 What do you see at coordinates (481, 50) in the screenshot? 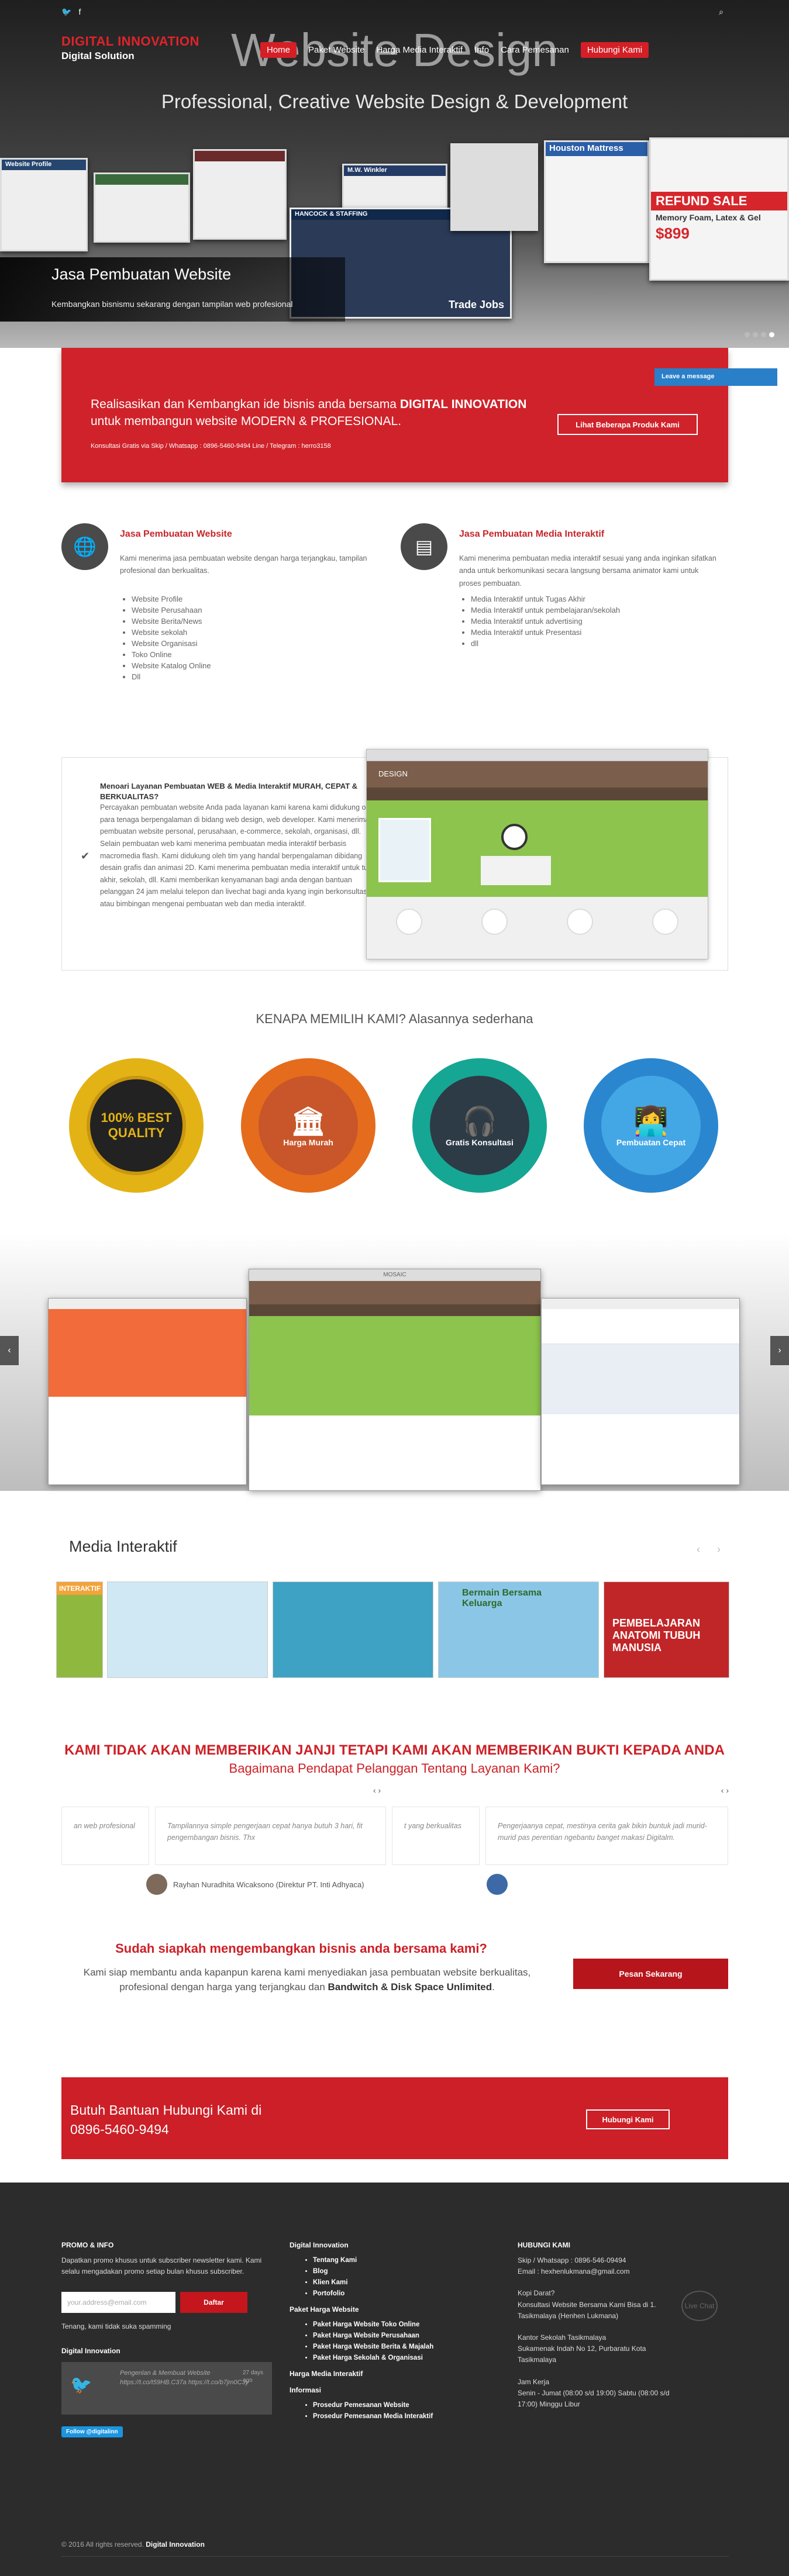
I see `nav-info: Info` at bounding box center [481, 50].